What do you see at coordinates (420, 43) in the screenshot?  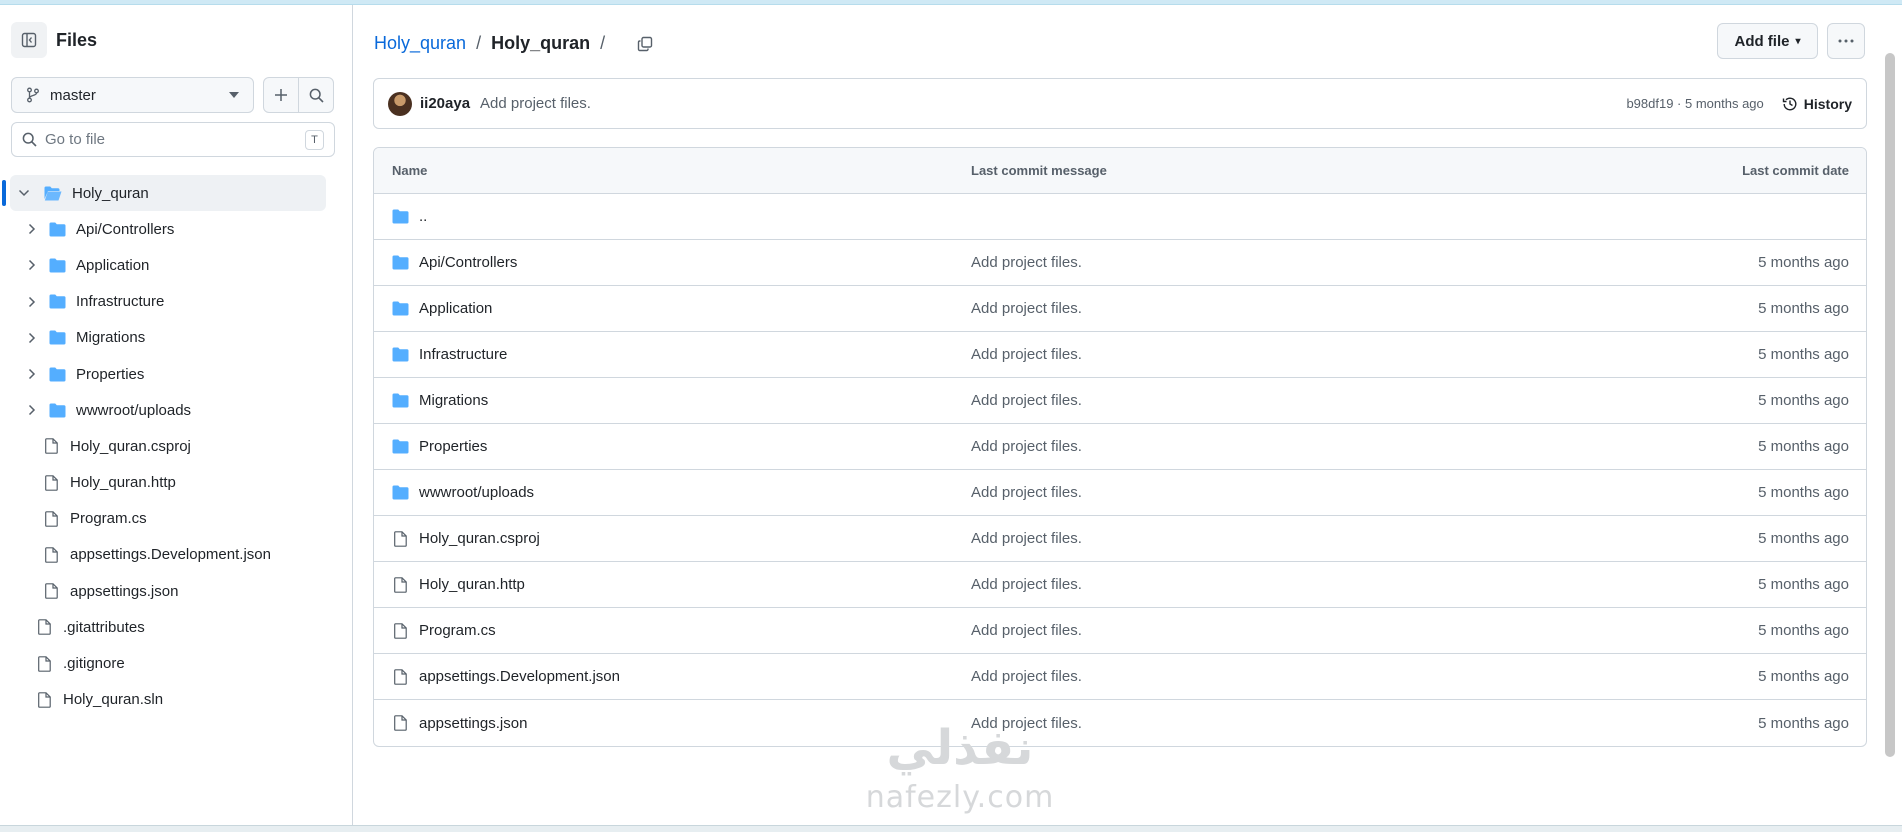 I see `breadcrumb-root-link: Holy_quran` at bounding box center [420, 43].